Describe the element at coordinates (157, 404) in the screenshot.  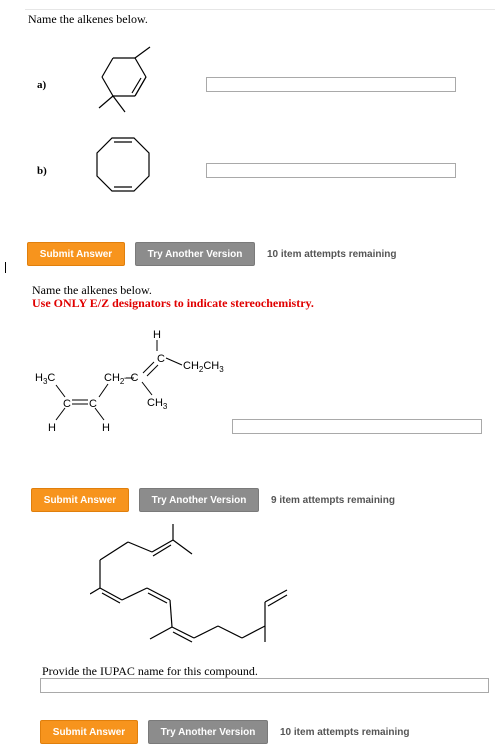
I see `label-ch3-bottom: CH3` at that location.